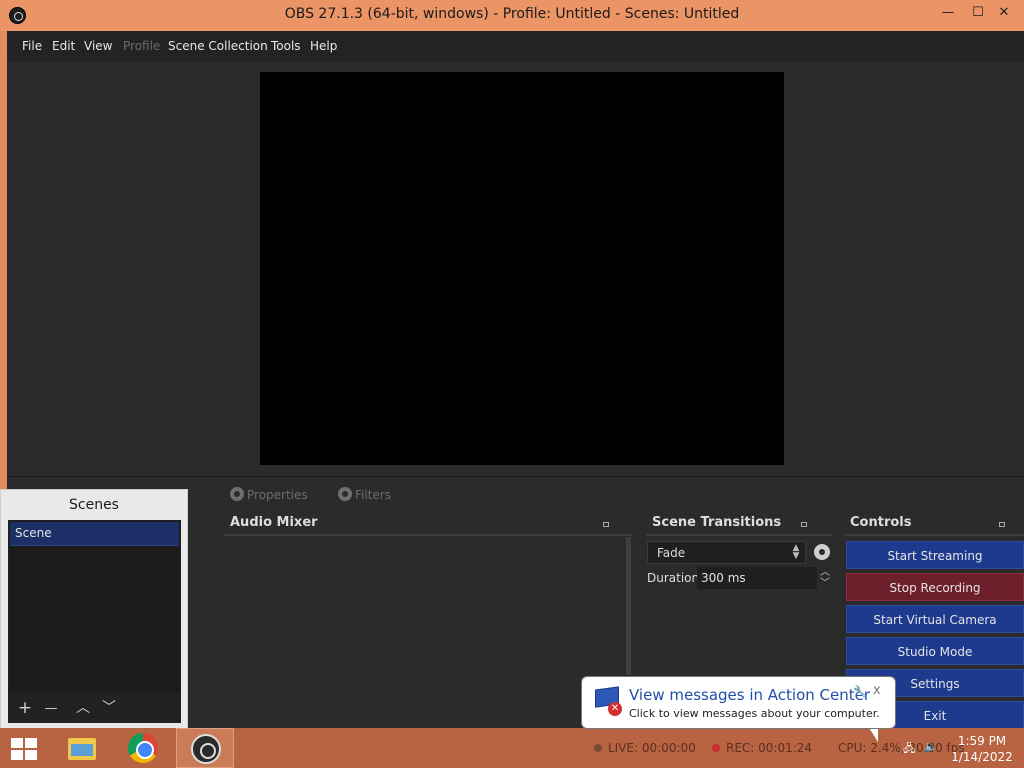  What do you see at coordinates (860, 691) in the screenshot?
I see `wrench-icon: 🔧` at bounding box center [860, 691].